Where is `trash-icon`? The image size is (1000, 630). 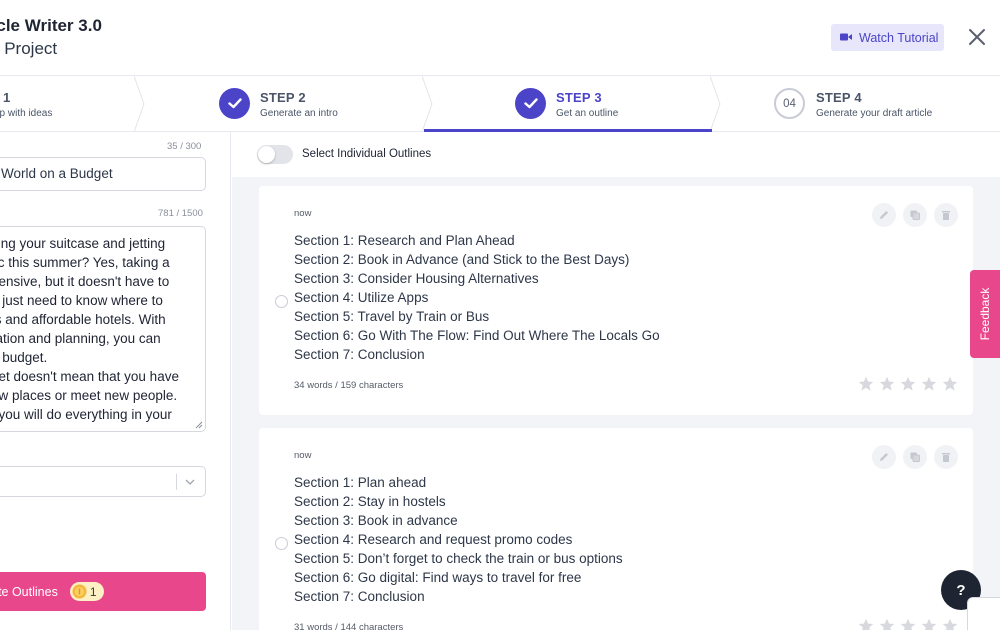 trash-icon is located at coordinates (946, 457).